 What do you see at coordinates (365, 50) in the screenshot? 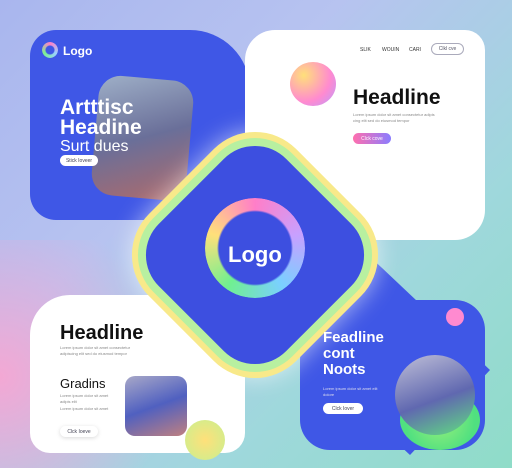
I see `nav-item-1: SLIK` at bounding box center [365, 50].